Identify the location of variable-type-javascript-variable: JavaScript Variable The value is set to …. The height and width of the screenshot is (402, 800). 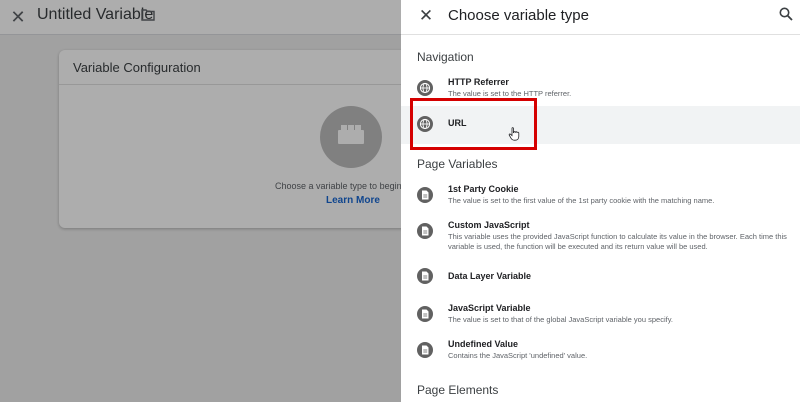
(600, 314).